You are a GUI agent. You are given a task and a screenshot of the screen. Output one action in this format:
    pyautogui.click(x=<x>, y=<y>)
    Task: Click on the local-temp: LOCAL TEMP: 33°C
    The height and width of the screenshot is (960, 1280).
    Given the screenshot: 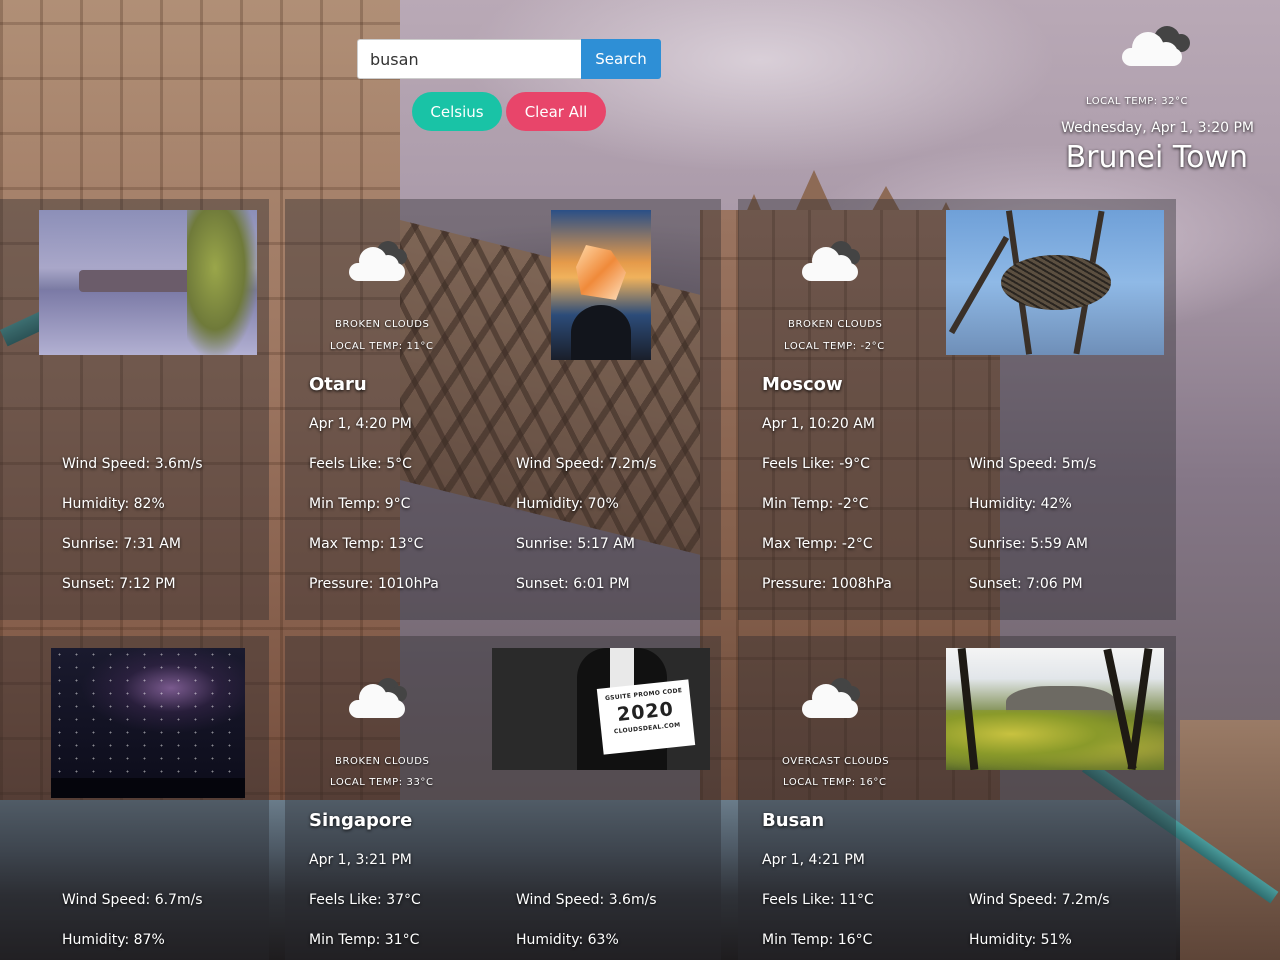 What is the action you would take?
    pyautogui.click(x=382, y=782)
    